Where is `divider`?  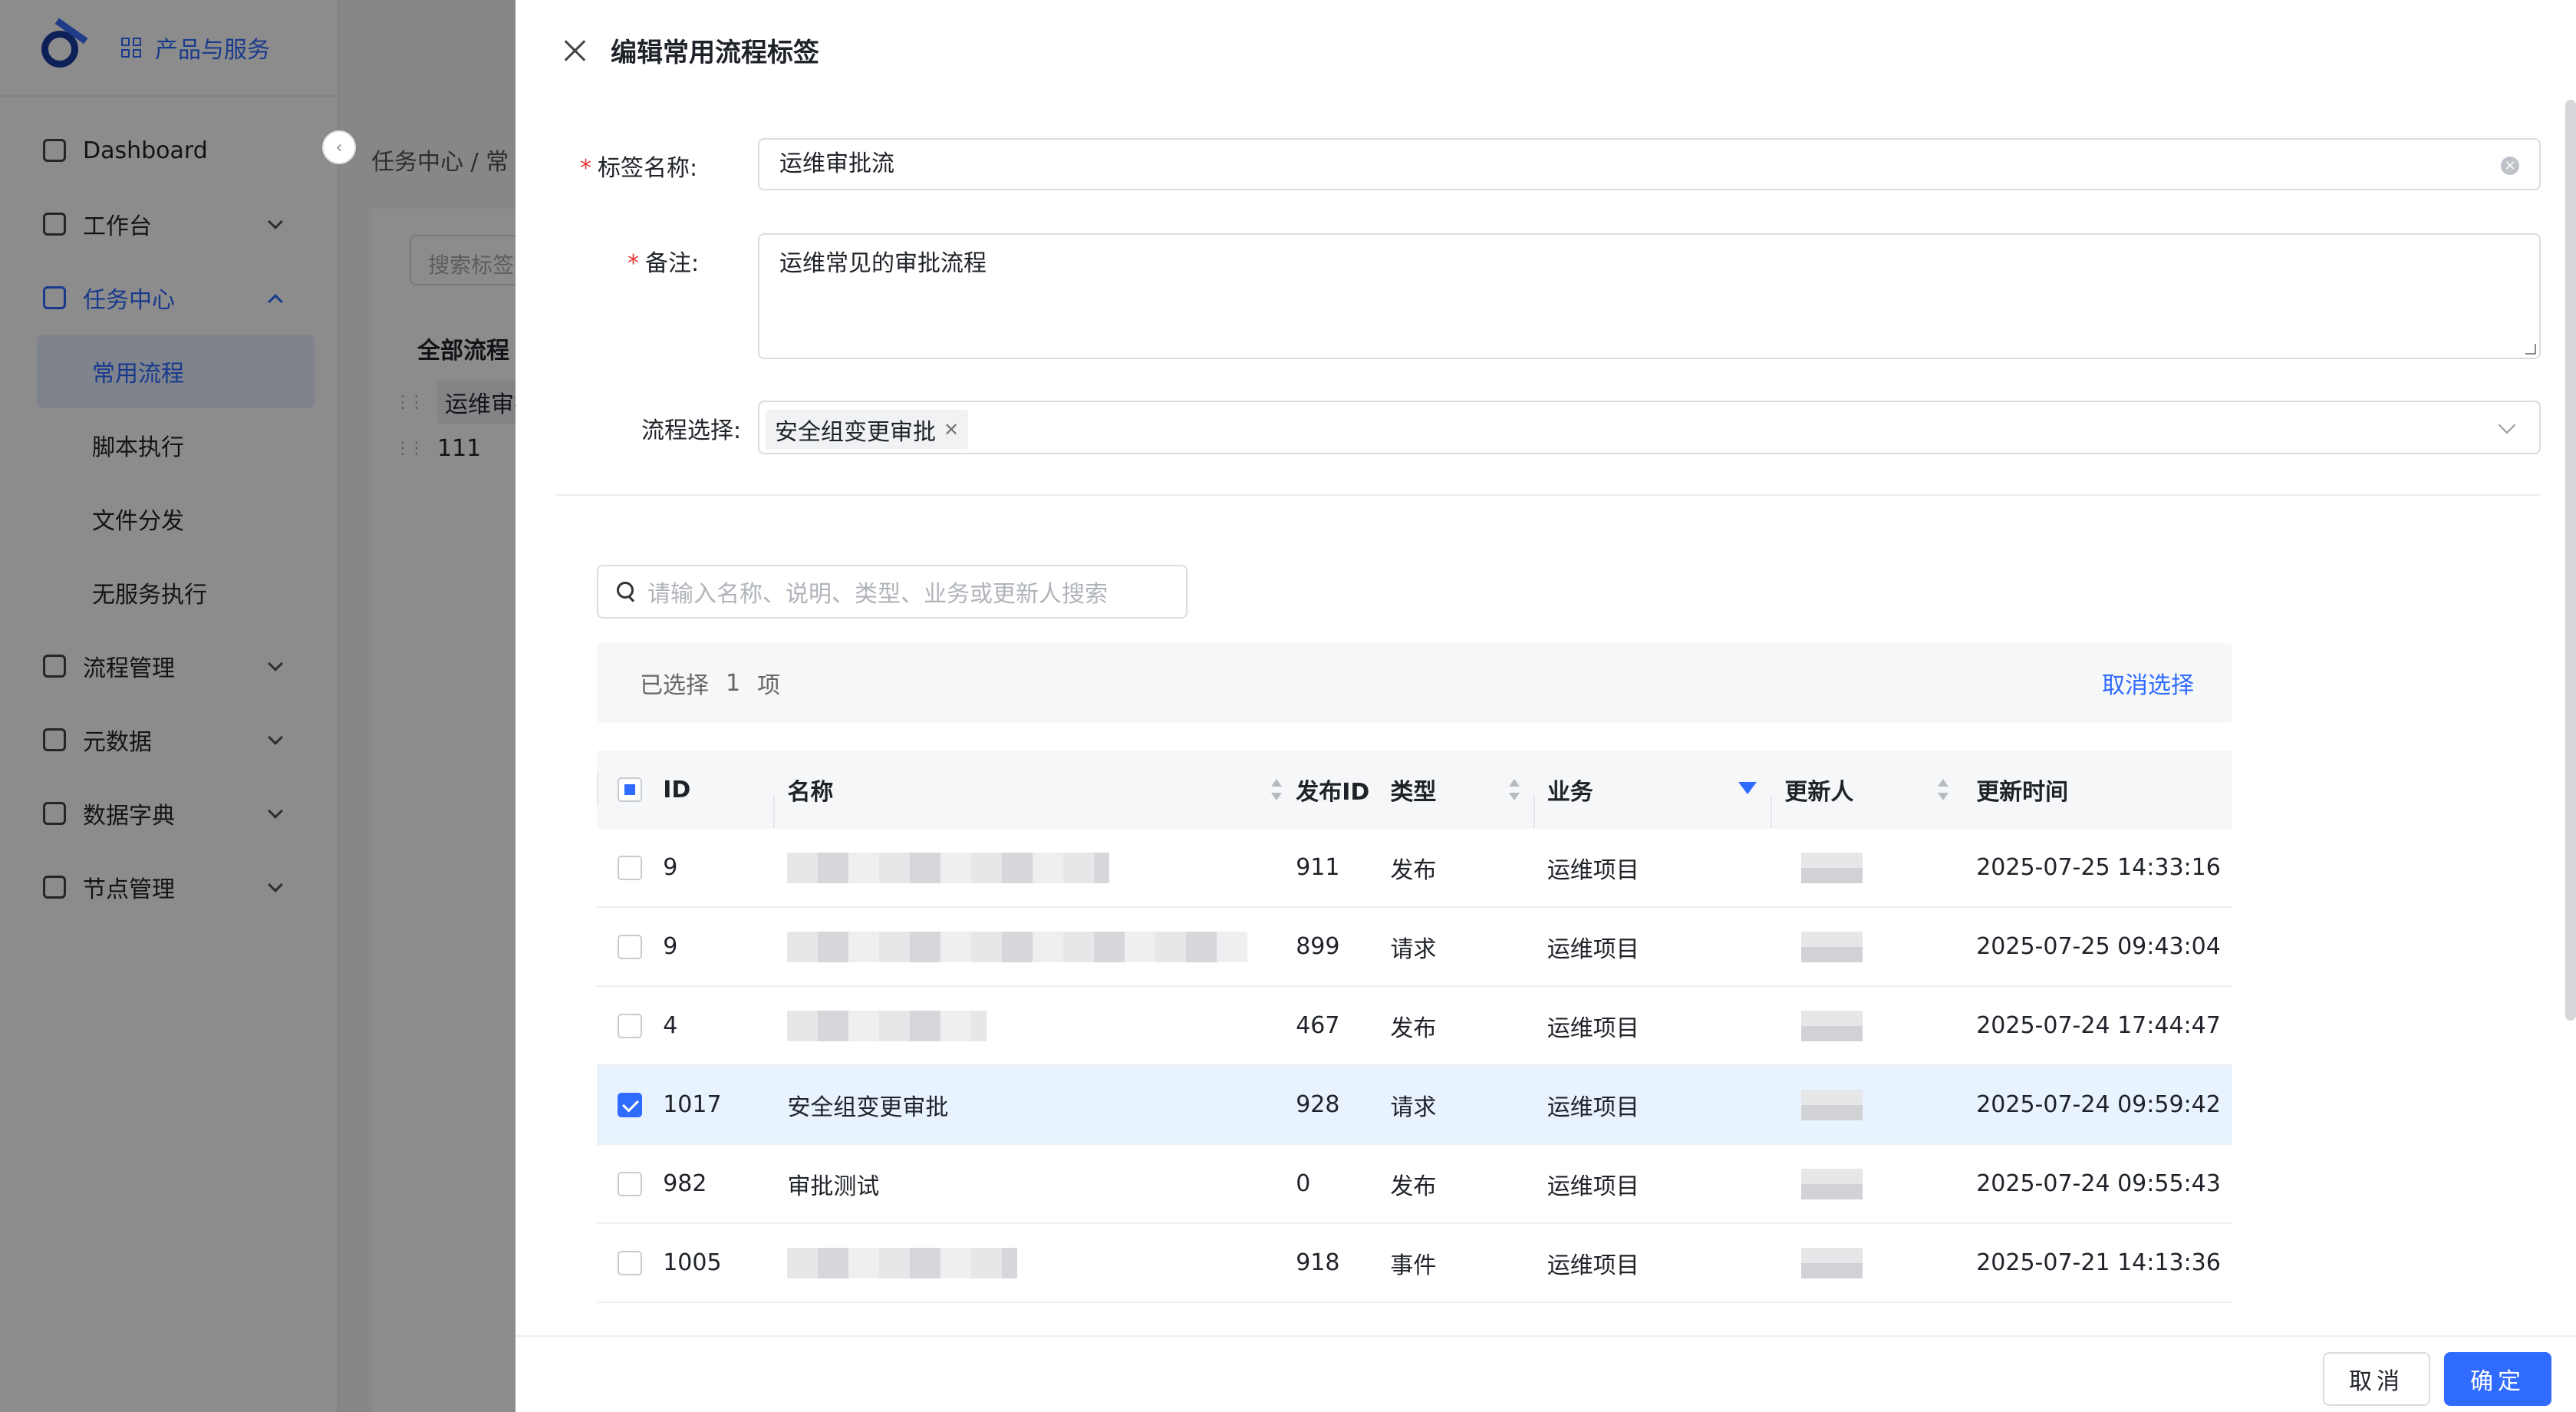 divider is located at coordinates (1548, 495).